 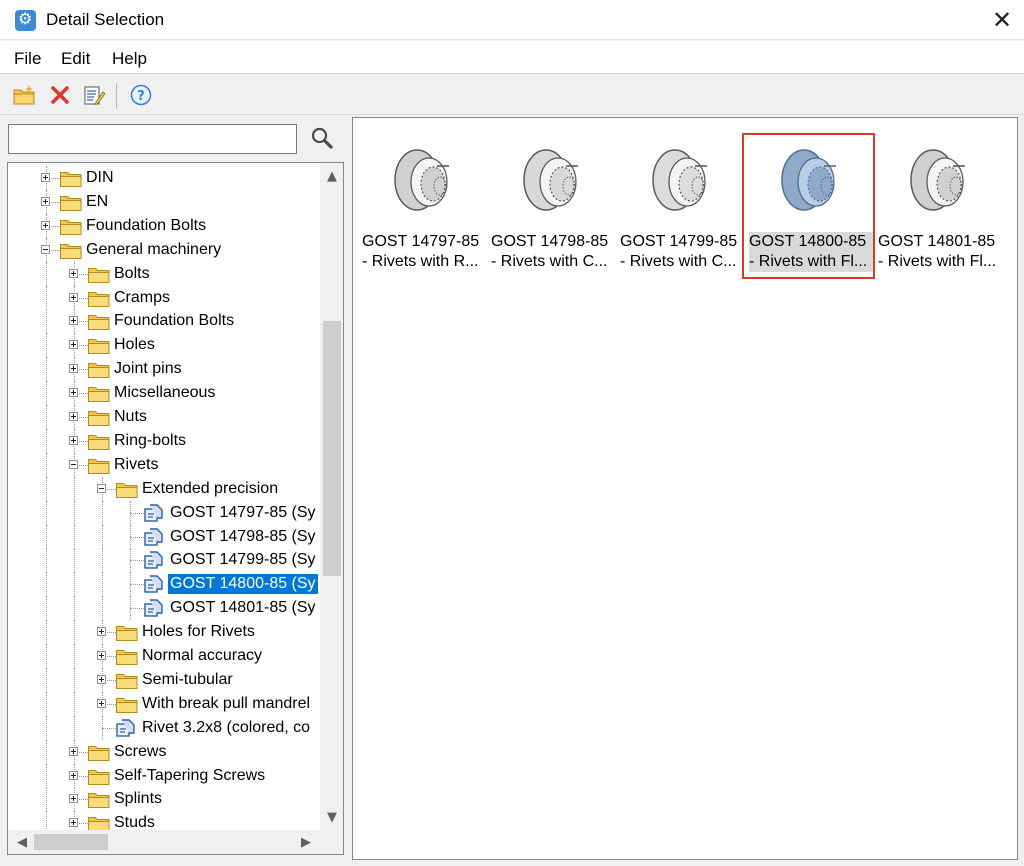 What do you see at coordinates (306, 842) in the screenshot?
I see `scroll-right-arrow-icon: ▶` at bounding box center [306, 842].